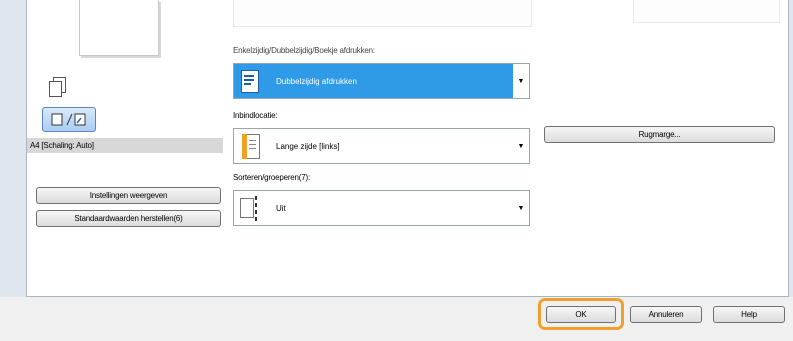 The image size is (793, 341). What do you see at coordinates (308, 146) in the screenshot?
I see `binding-value: Lange zijde [links]` at bounding box center [308, 146].